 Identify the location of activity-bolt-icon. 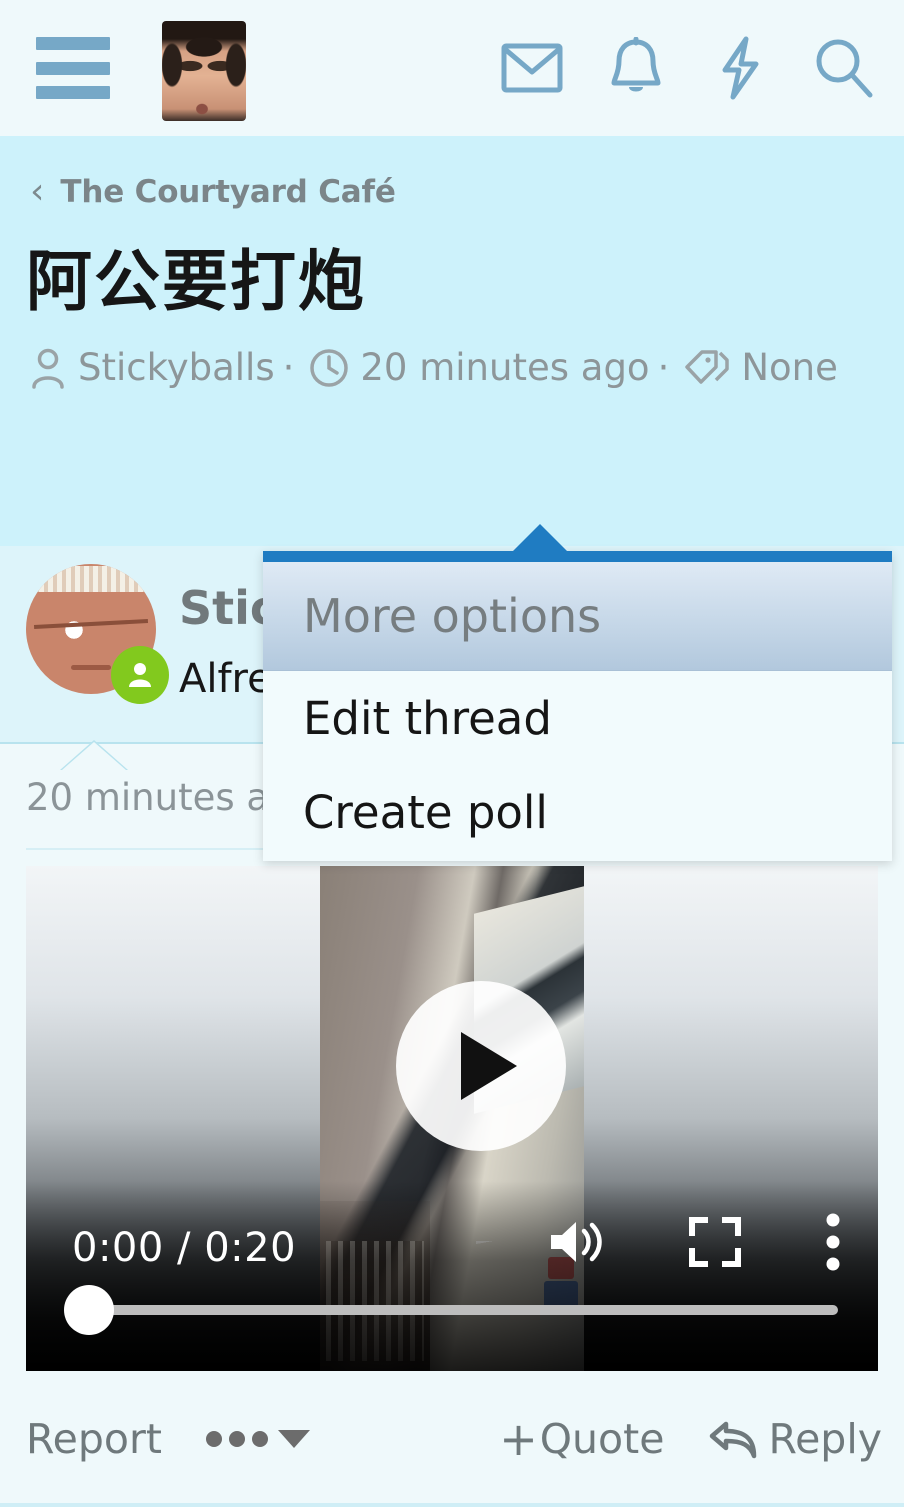
(740, 68).